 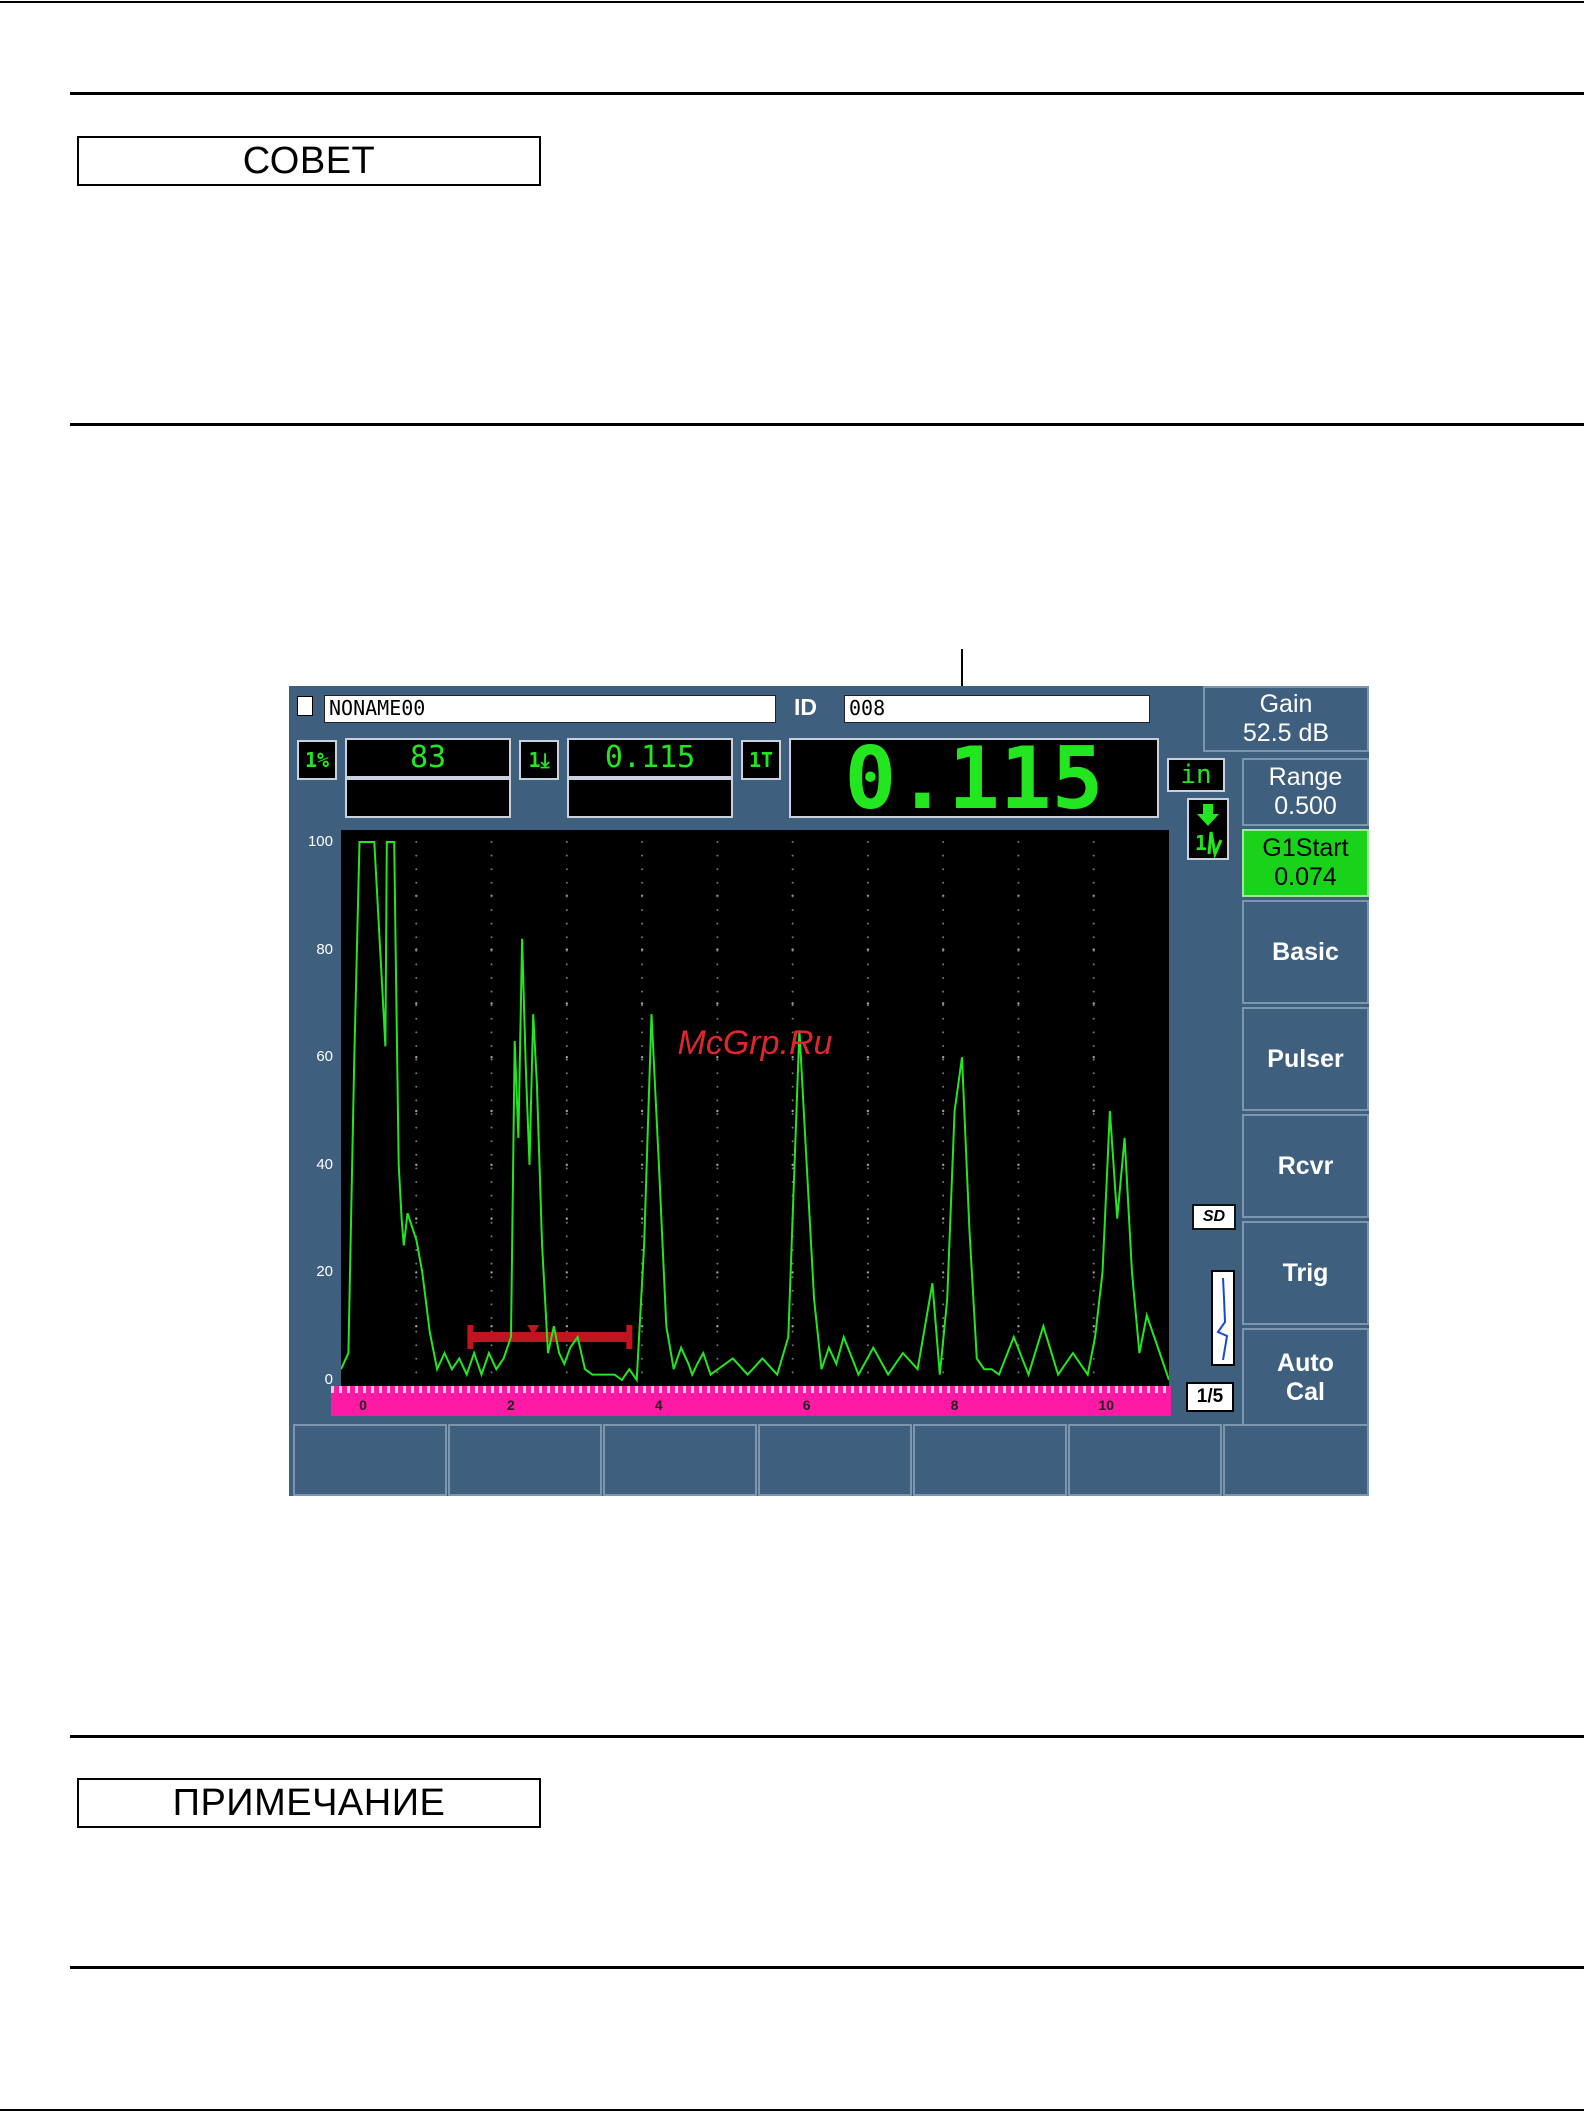 I want to click on y-tick-label: 80, so click(x=324, y=949).